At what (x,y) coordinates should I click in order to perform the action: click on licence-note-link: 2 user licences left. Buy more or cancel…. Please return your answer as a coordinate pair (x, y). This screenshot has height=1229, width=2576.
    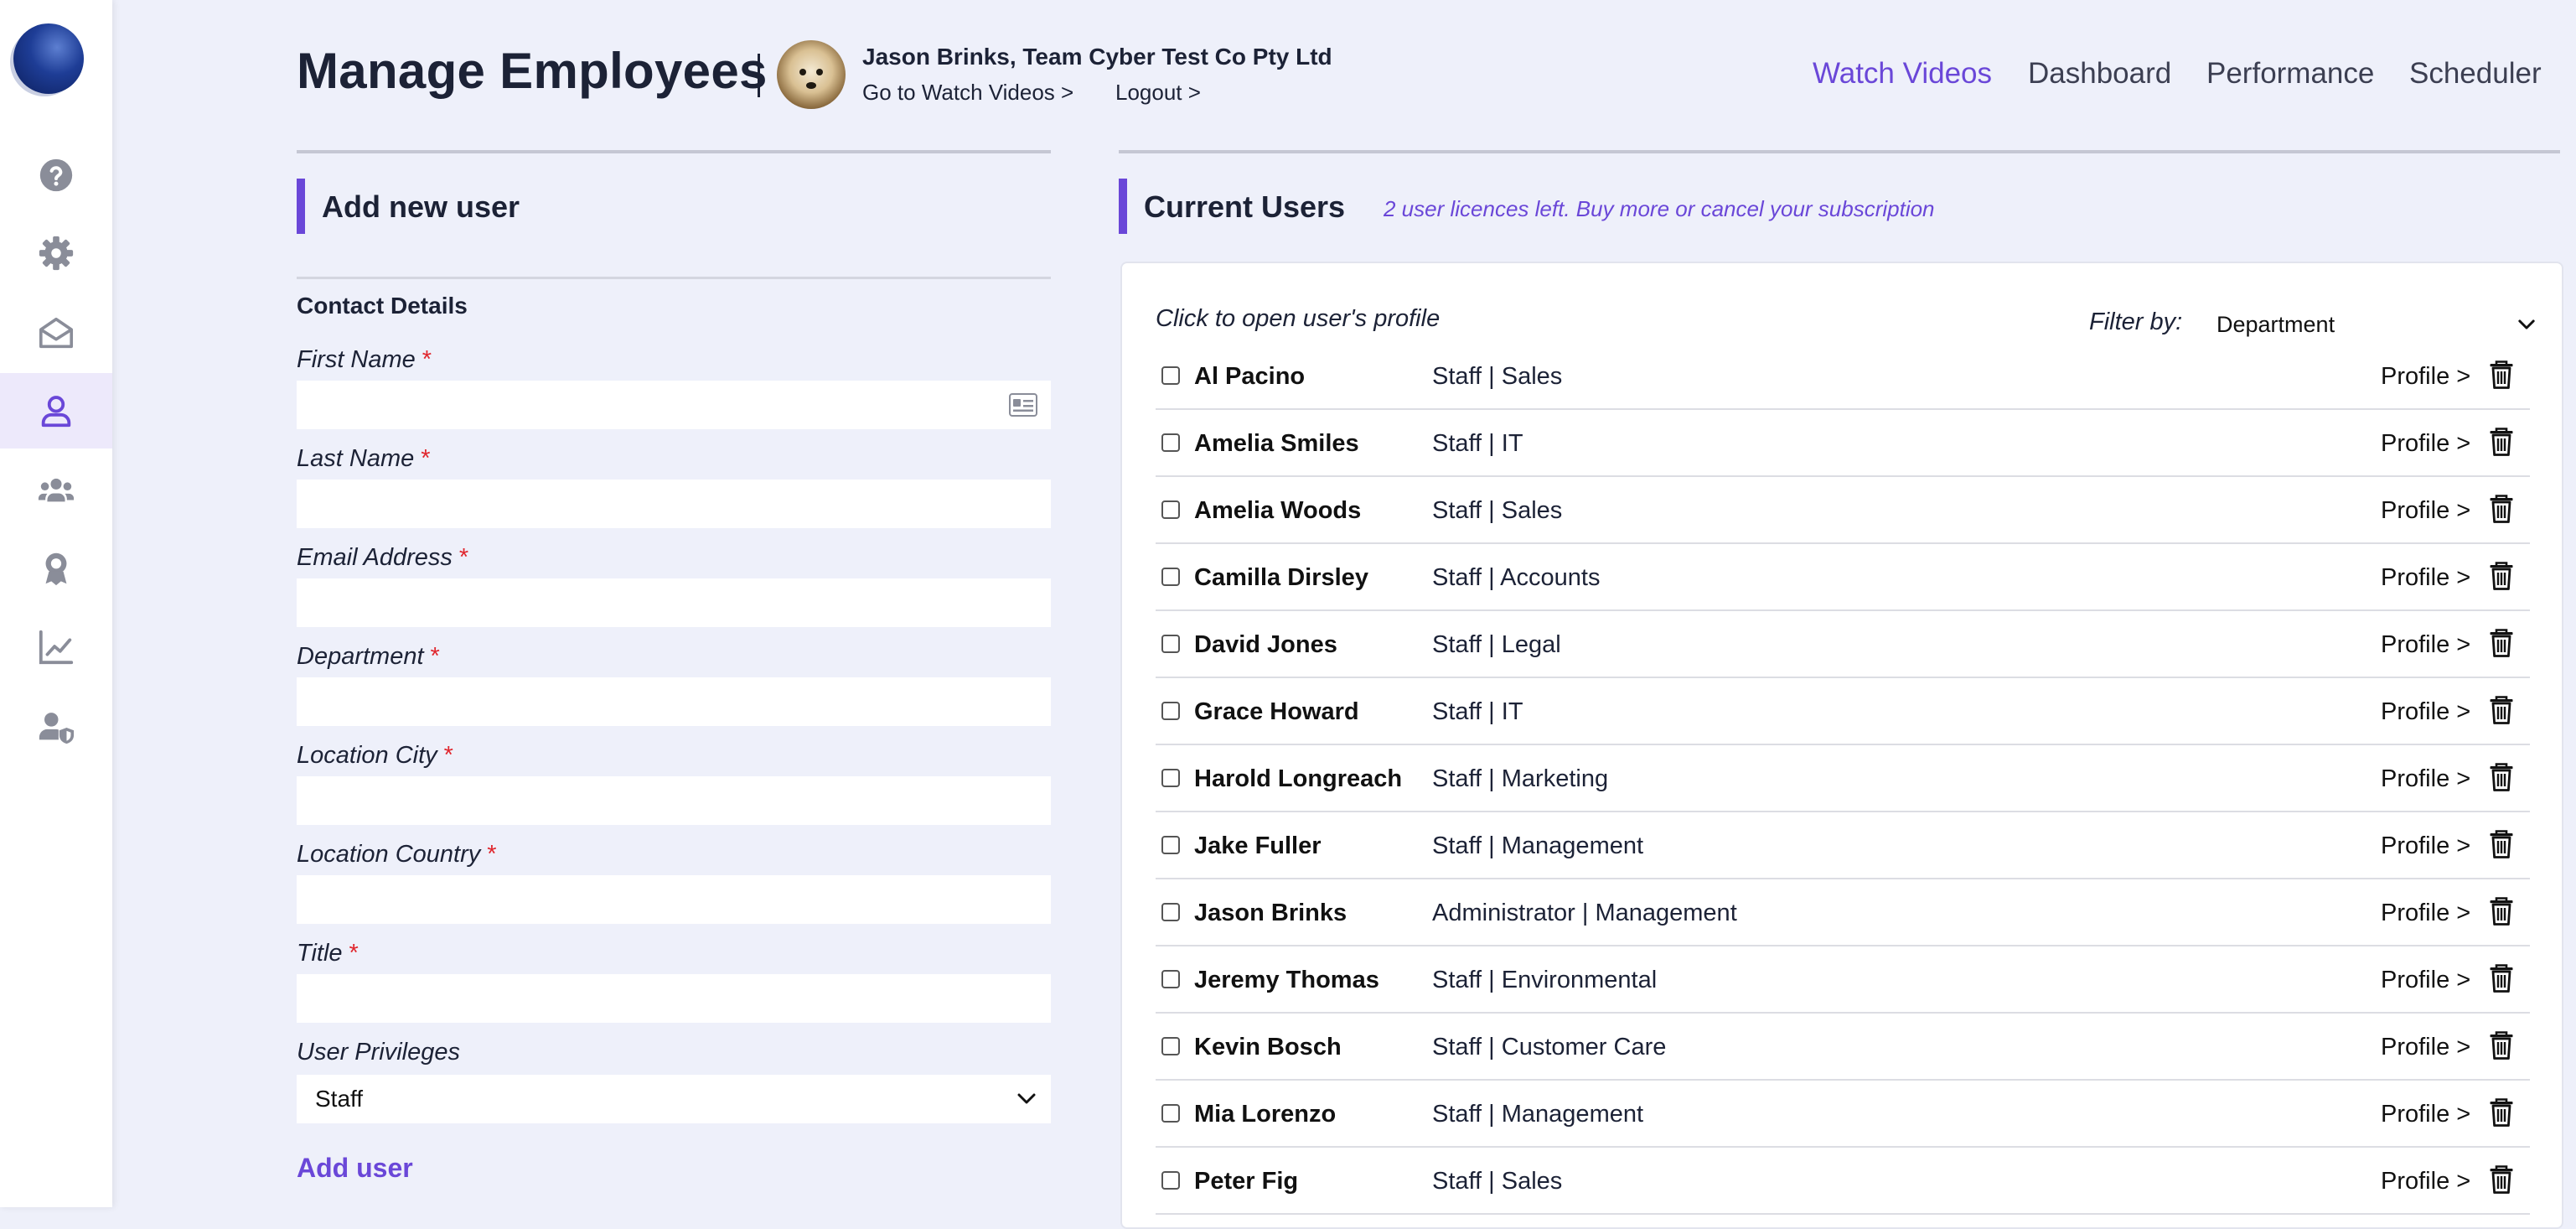
    Looking at the image, I should click on (1659, 209).